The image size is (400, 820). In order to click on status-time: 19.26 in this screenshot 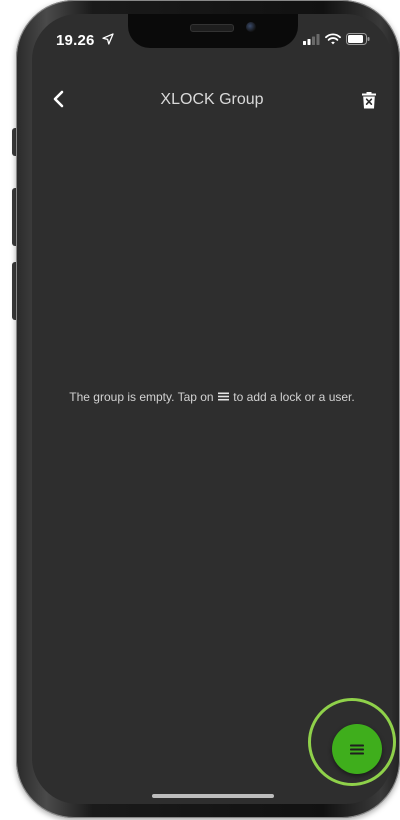, I will do `click(75, 40)`.